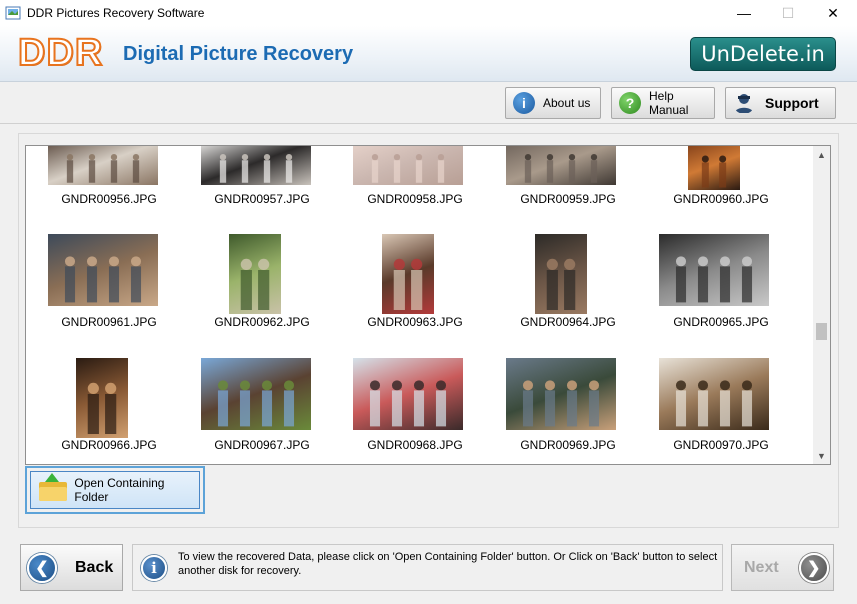  I want to click on file-name-label: GNDR00960.JPG, so click(721, 199).